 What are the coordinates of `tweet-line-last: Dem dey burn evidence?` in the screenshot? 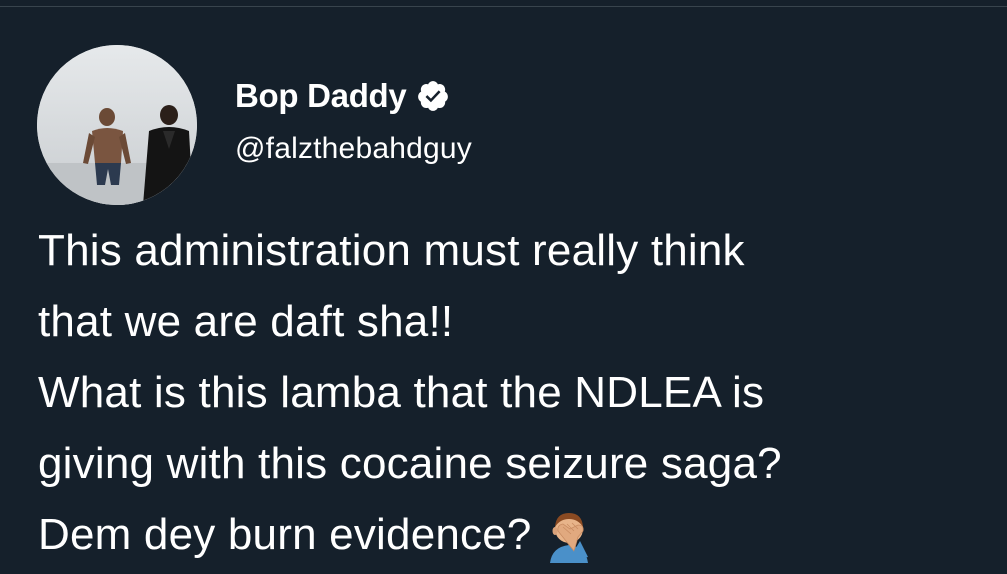 It's located at (518, 534).